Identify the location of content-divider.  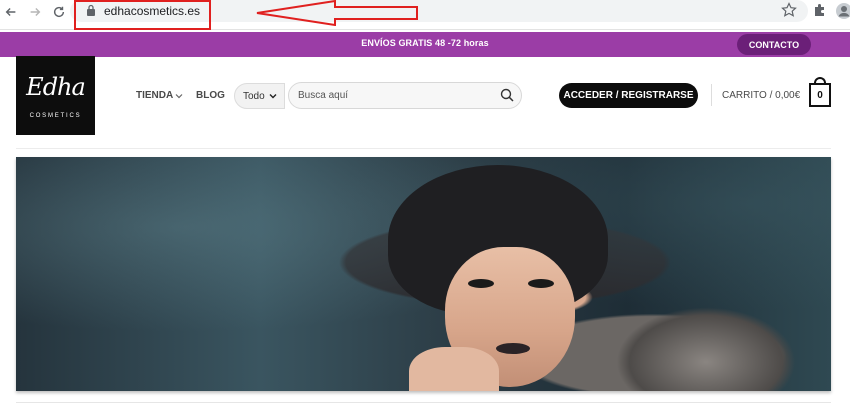
(423, 402).